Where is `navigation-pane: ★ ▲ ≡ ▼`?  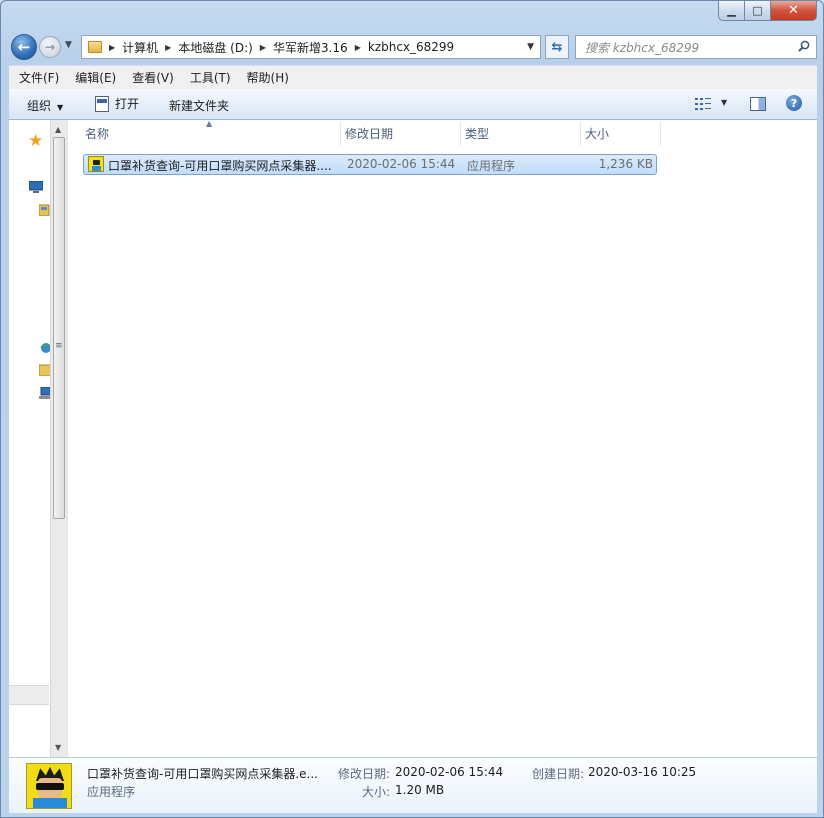 navigation-pane: ★ ▲ ≡ ▼ is located at coordinates (38, 438).